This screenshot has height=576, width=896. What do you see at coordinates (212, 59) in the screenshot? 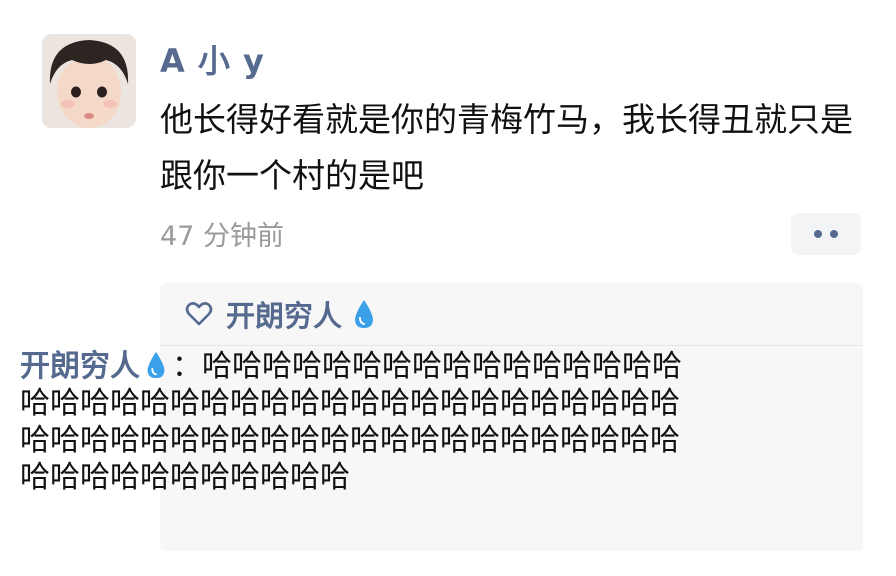
I see `username: A 小 y` at bounding box center [212, 59].